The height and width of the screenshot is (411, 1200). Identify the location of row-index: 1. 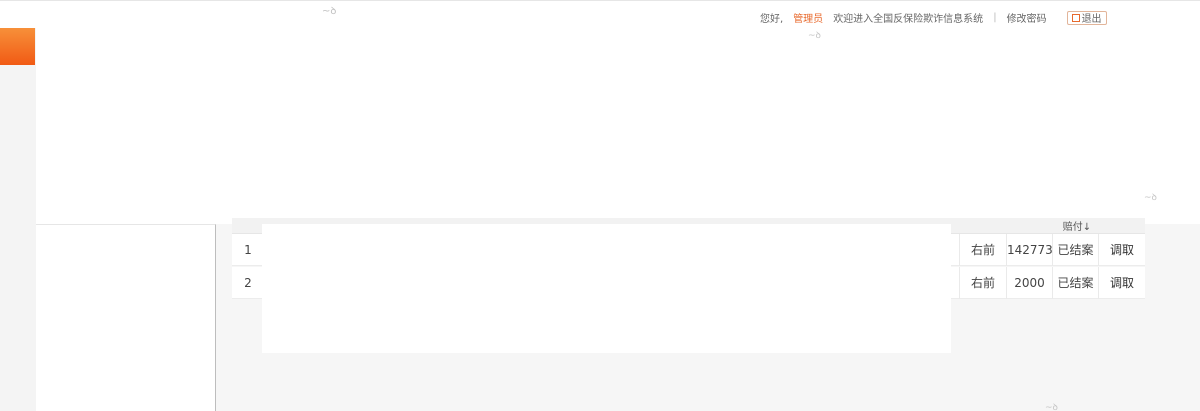
(248, 250).